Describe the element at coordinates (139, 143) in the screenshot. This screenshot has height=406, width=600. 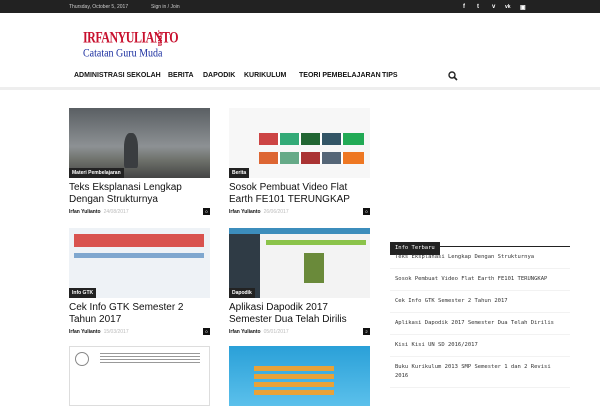
I see `post-thumbnail: Materi Pembelajaran` at that location.